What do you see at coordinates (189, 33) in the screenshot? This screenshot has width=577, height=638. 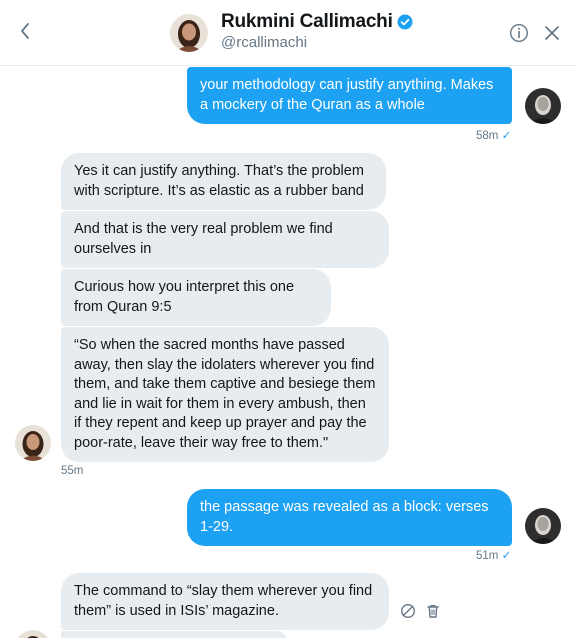 I see `header-avatar` at bounding box center [189, 33].